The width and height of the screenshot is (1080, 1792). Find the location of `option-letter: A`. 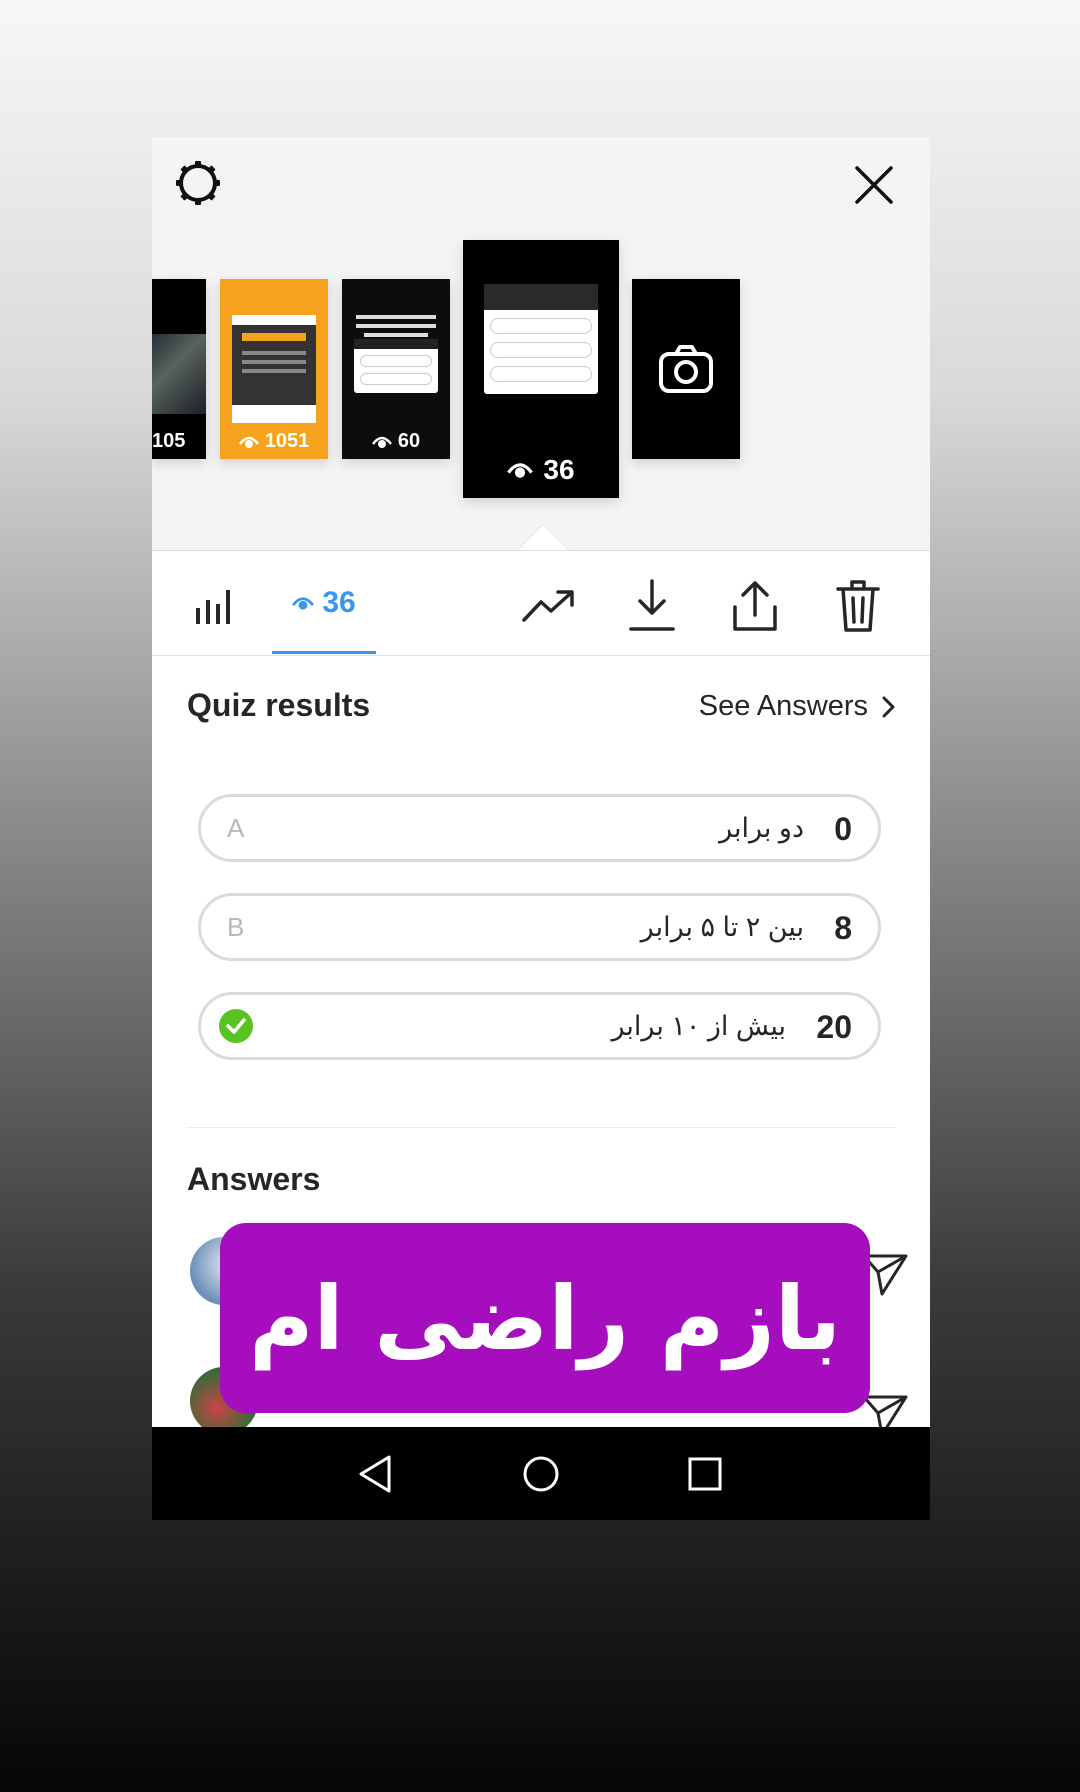

option-letter: A is located at coordinates (236, 828).